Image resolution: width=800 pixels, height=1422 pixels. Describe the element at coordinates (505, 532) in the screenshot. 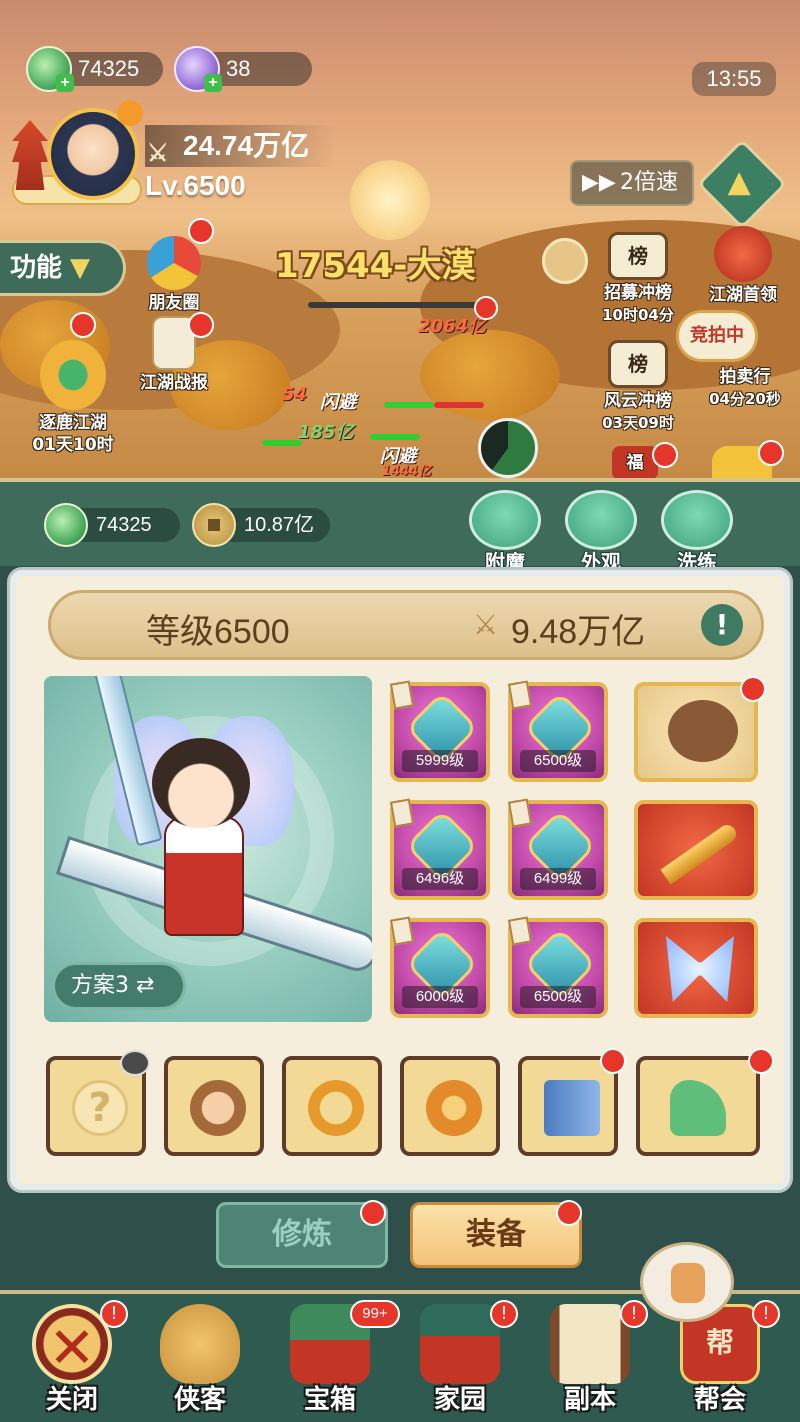

I see `enchant-button: 附魔` at that location.